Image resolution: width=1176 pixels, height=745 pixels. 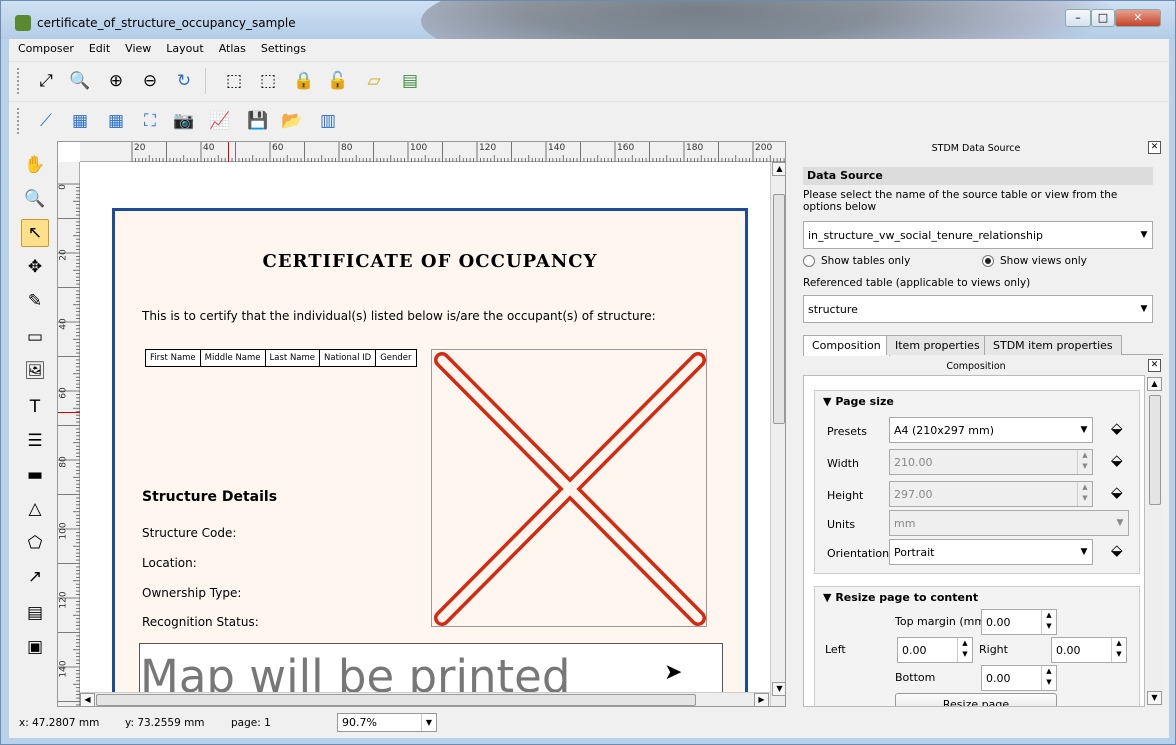 What do you see at coordinates (150, 121) in the screenshot?
I see `add-map-icon: ⛶` at bounding box center [150, 121].